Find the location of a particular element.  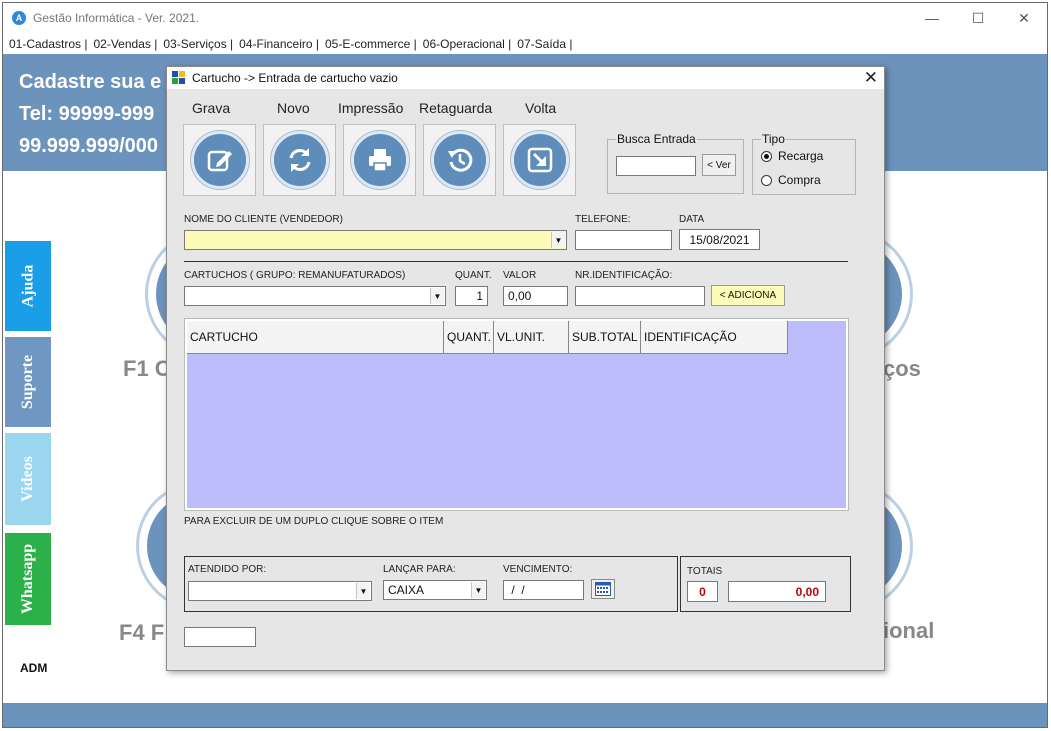

maximize-button: ☐ is located at coordinates (978, 18).